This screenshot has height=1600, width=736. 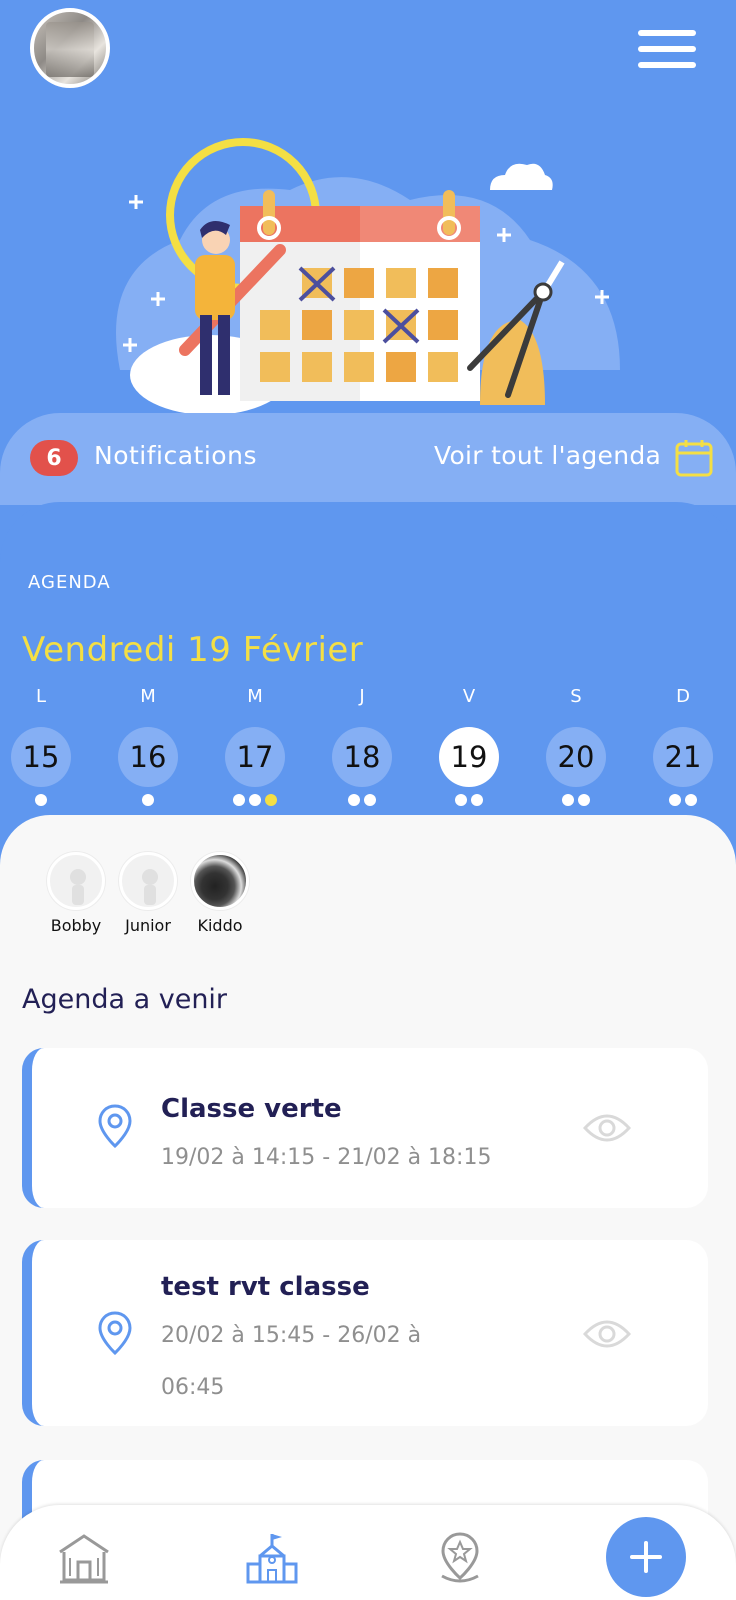 What do you see at coordinates (41, 757) in the screenshot?
I see `day-button: 15` at bounding box center [41, 757].